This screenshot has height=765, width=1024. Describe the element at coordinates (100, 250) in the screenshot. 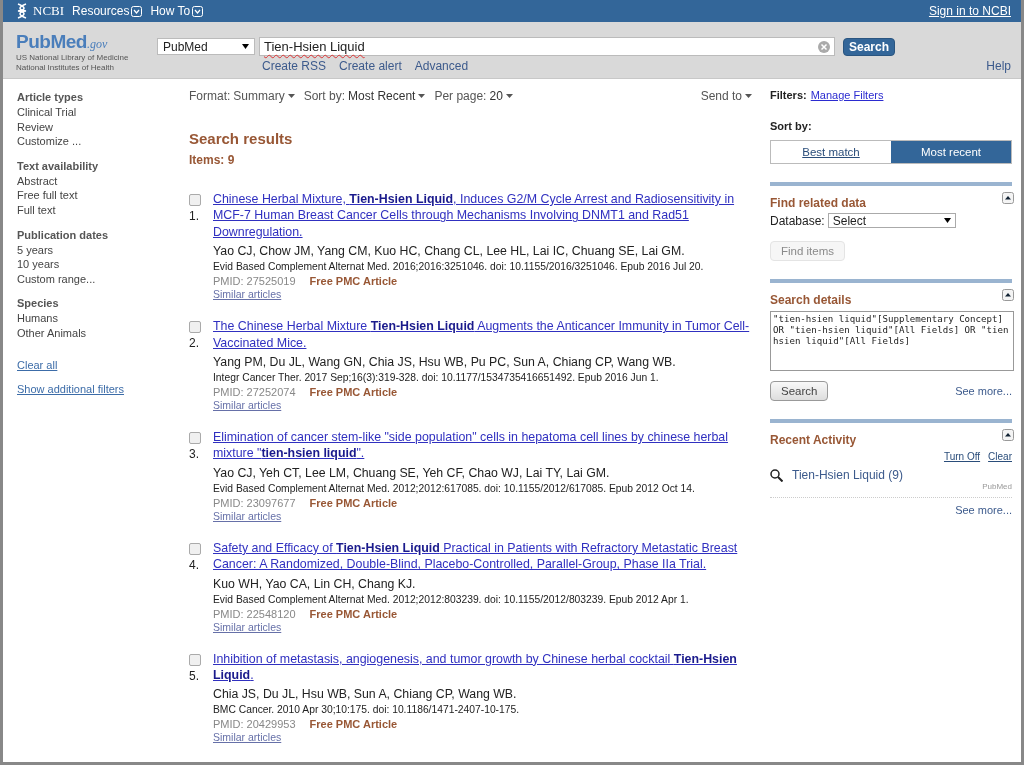

I see `filter-link: 5 years` at that location.